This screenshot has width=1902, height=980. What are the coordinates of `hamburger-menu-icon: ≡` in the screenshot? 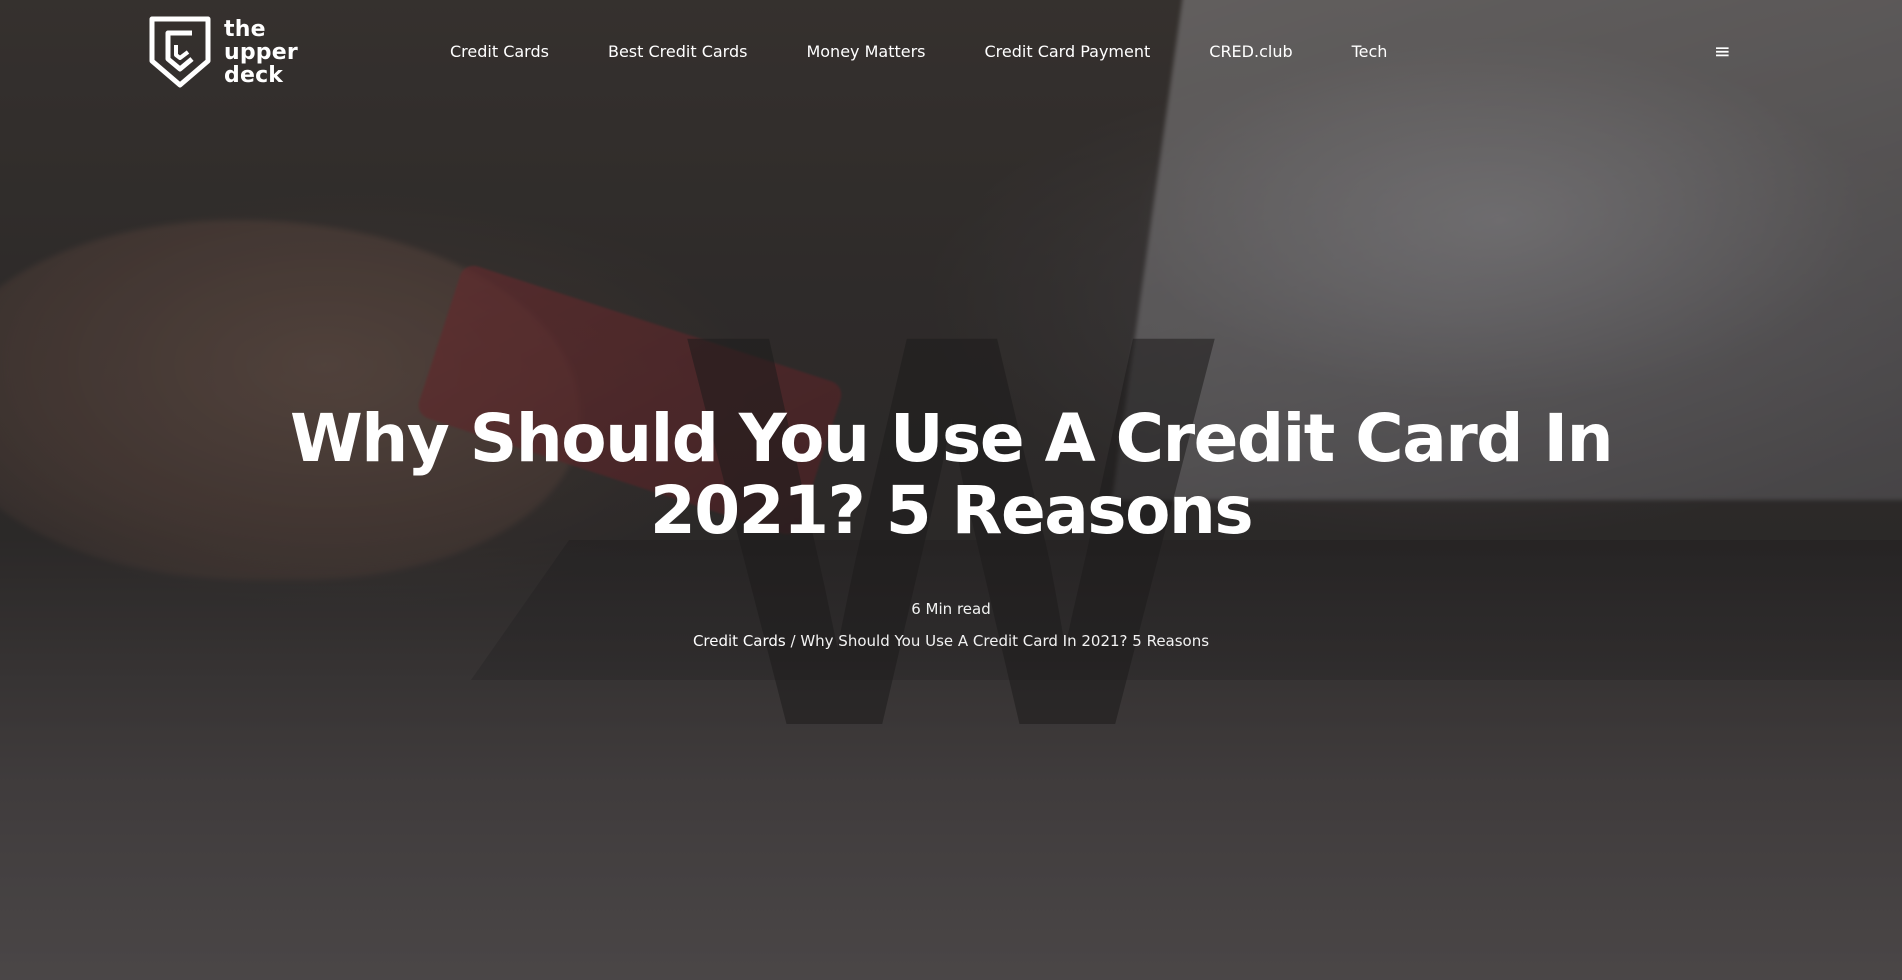 It's located at (1722, 51).